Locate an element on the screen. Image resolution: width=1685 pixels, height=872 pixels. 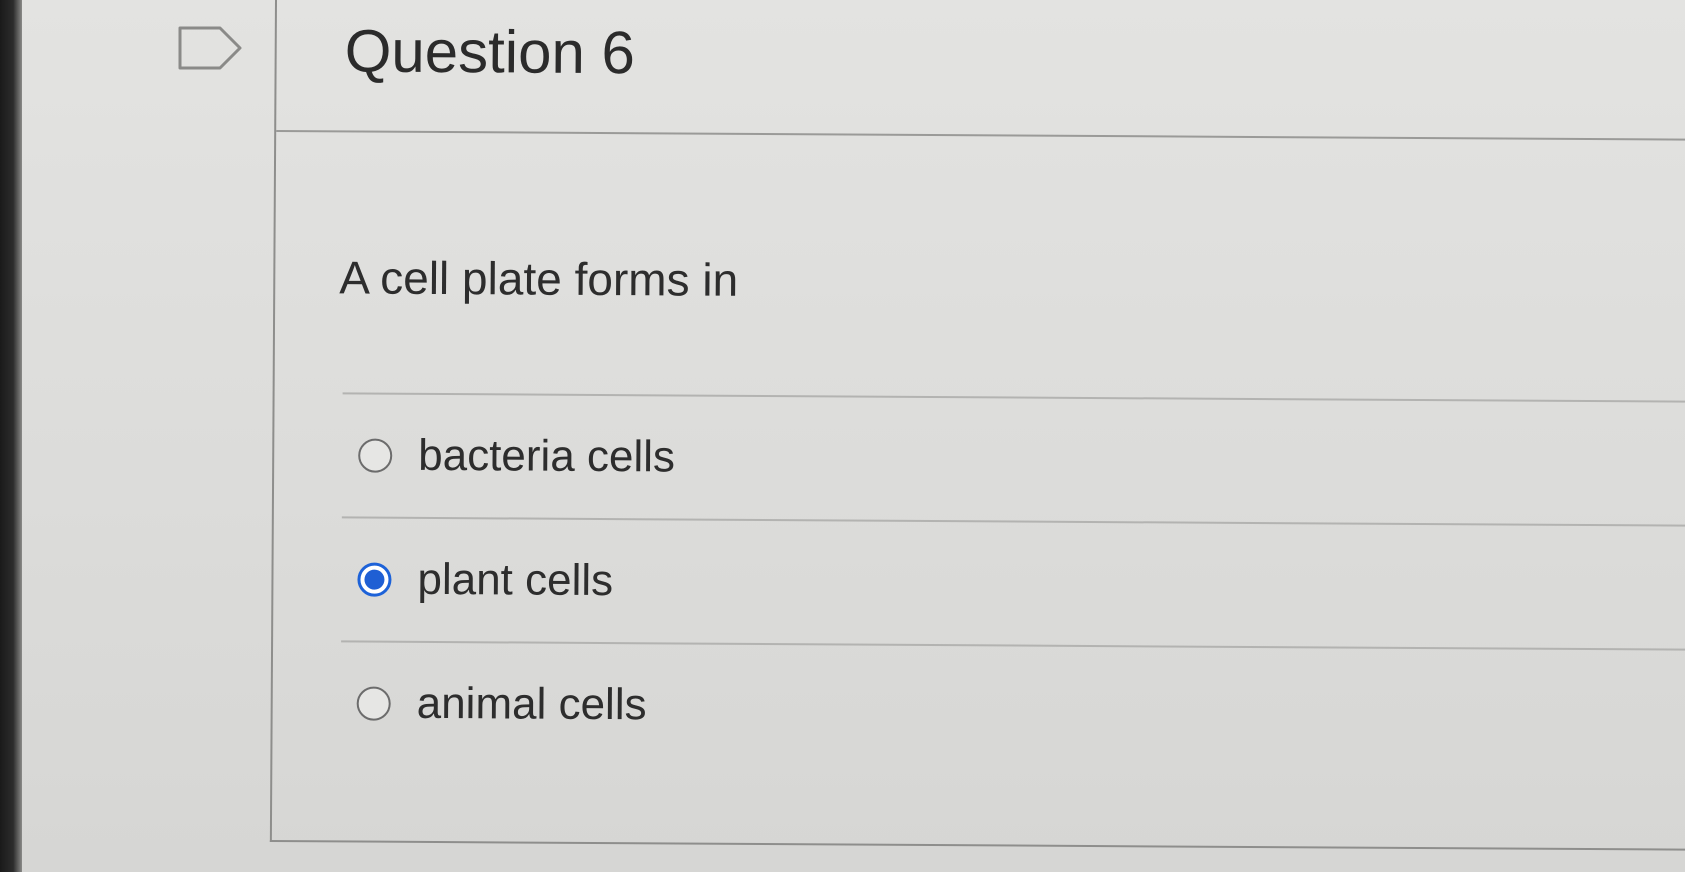
answer-label: bacteria cells is located at coordinates (547, 456).